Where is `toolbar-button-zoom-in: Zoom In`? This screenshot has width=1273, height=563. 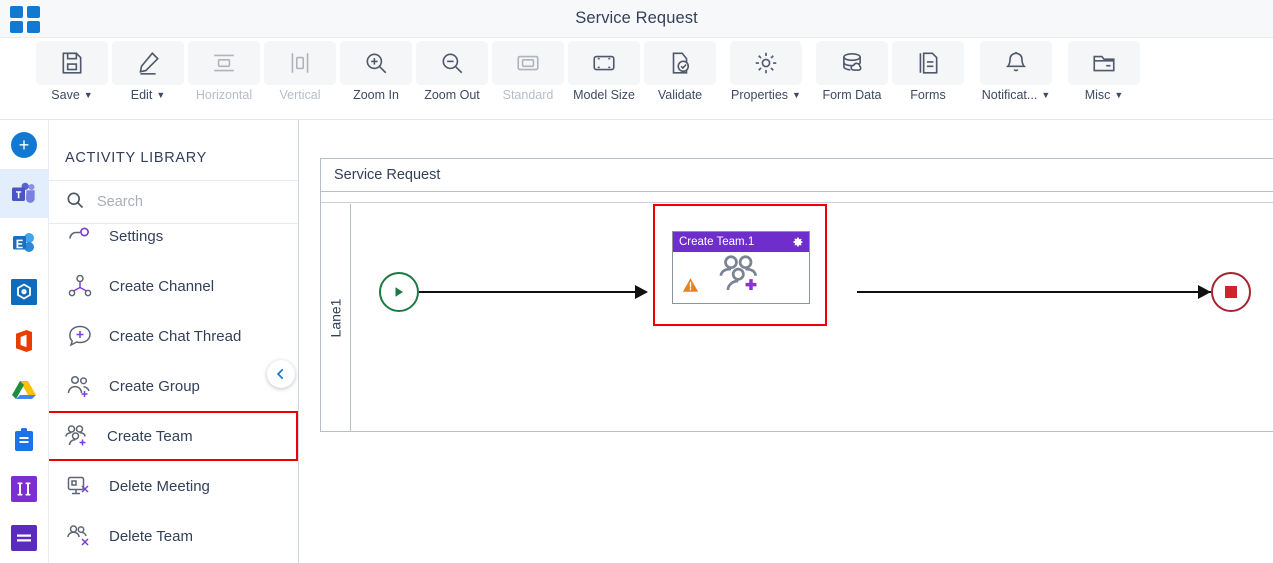 toolbar-button-zoom-in: Zoom In is located at coordinates (376, 77).